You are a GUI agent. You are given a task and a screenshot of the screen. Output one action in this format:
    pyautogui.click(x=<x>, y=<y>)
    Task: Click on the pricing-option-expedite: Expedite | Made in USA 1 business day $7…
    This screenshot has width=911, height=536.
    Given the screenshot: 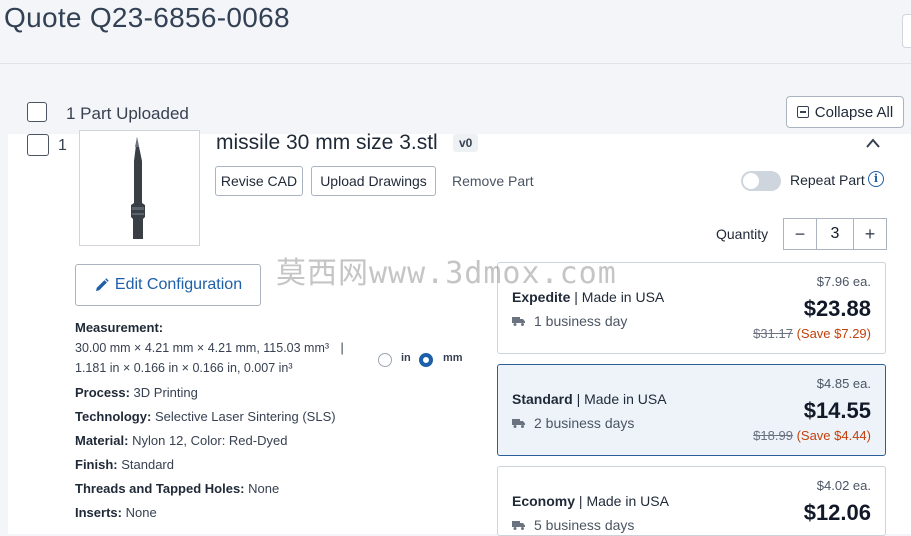 What is the action you would take?
    pyautogui.click(x=691, y=308)
    